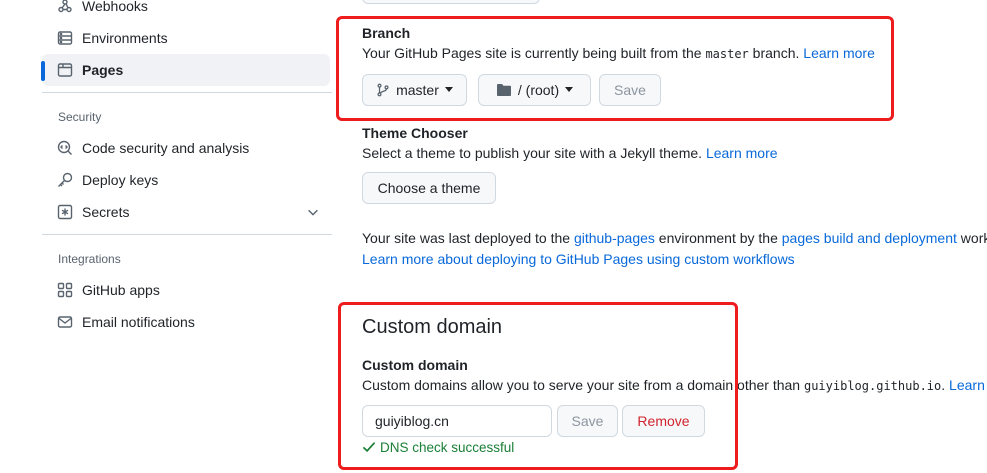 The image size is (987, 473). Describe the element at coordinates (383, 90) in the screenshot. I see `git-branch-icon` at that location.